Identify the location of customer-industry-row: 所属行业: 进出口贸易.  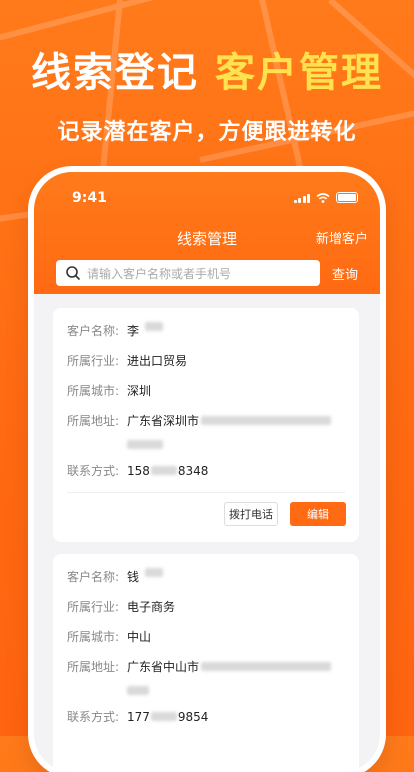
(127, 361).